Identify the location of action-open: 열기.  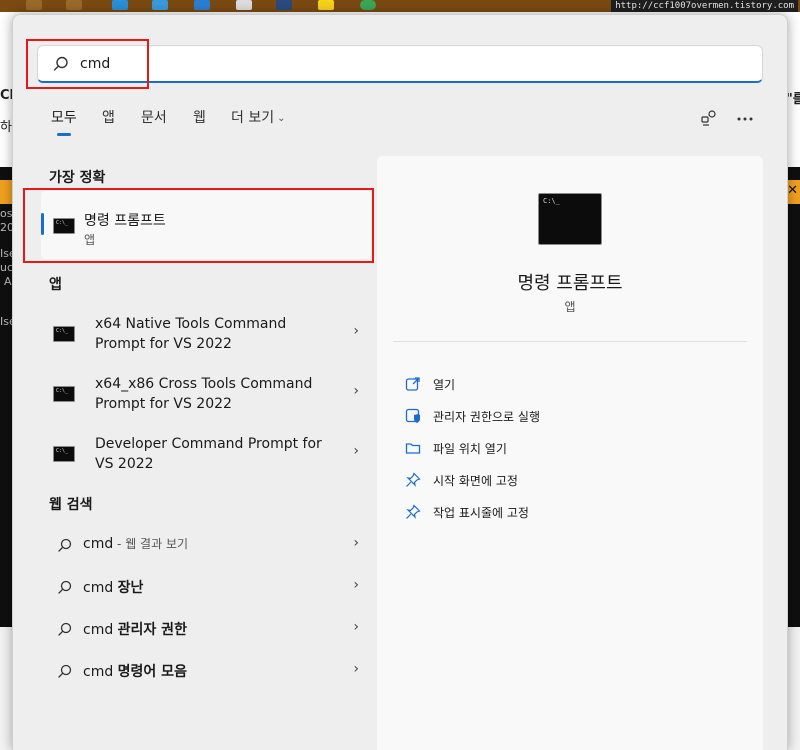
(575, 386).